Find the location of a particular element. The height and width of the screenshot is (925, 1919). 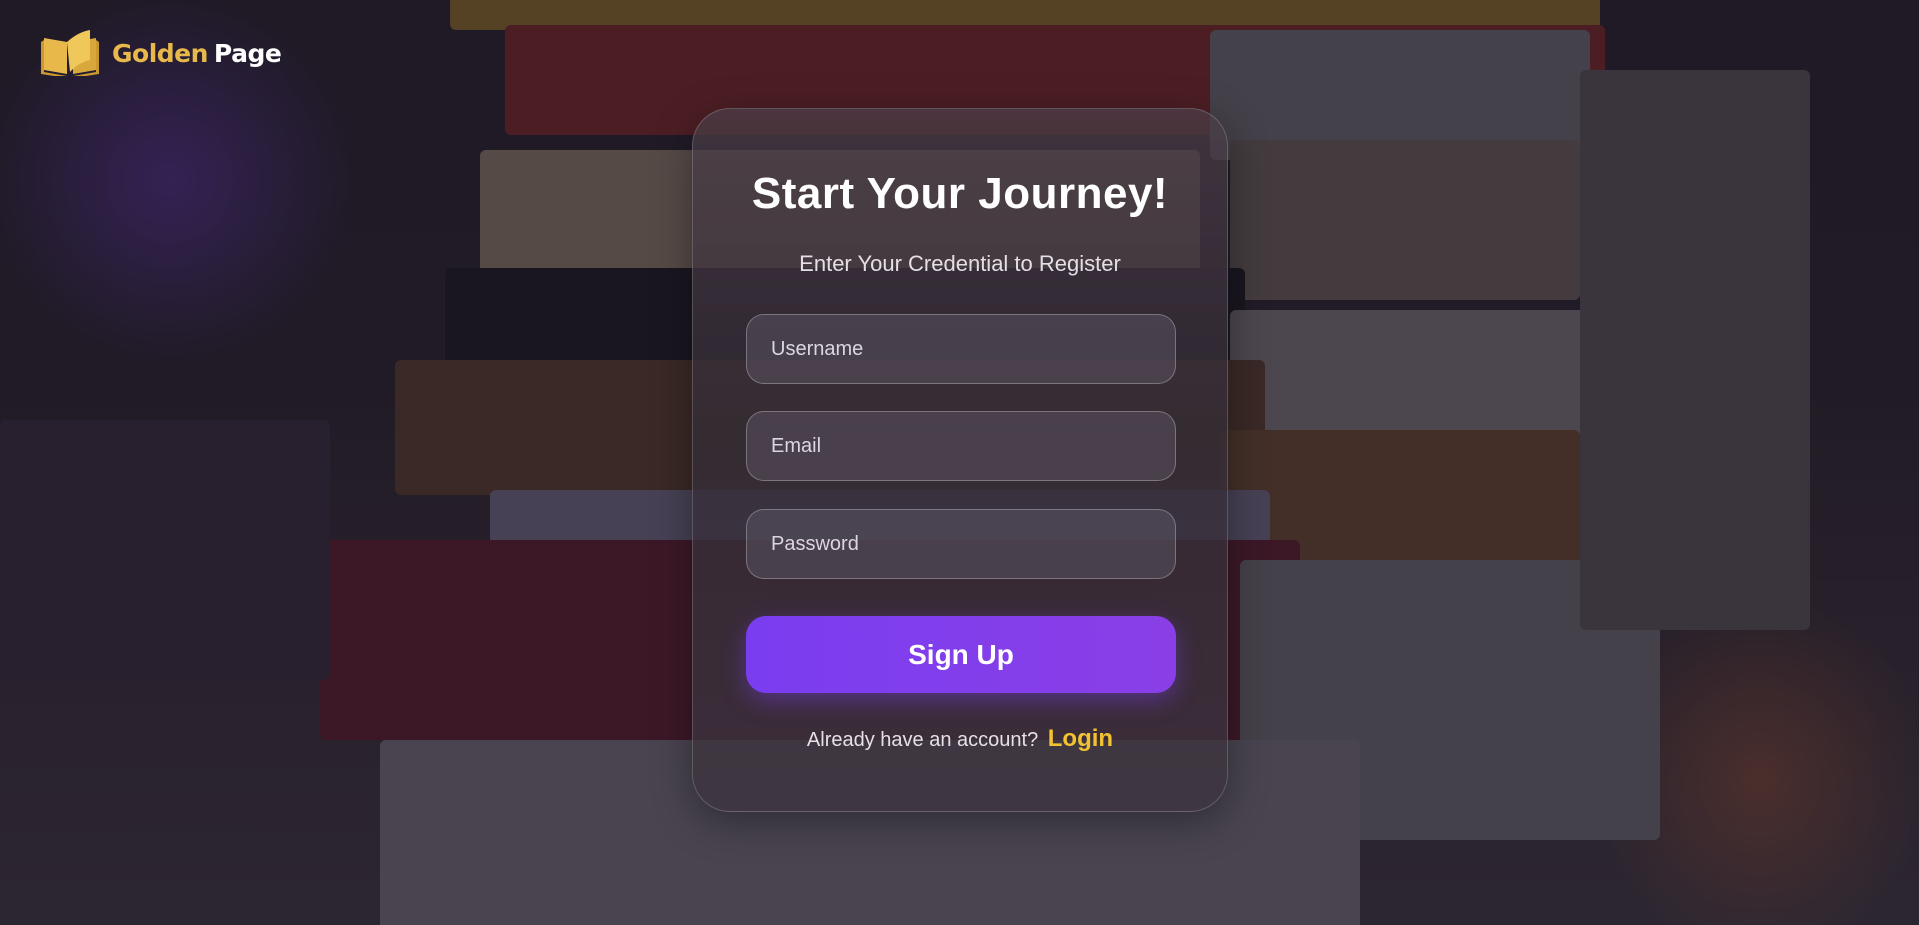

username-input is located at coordinates (961, 349).